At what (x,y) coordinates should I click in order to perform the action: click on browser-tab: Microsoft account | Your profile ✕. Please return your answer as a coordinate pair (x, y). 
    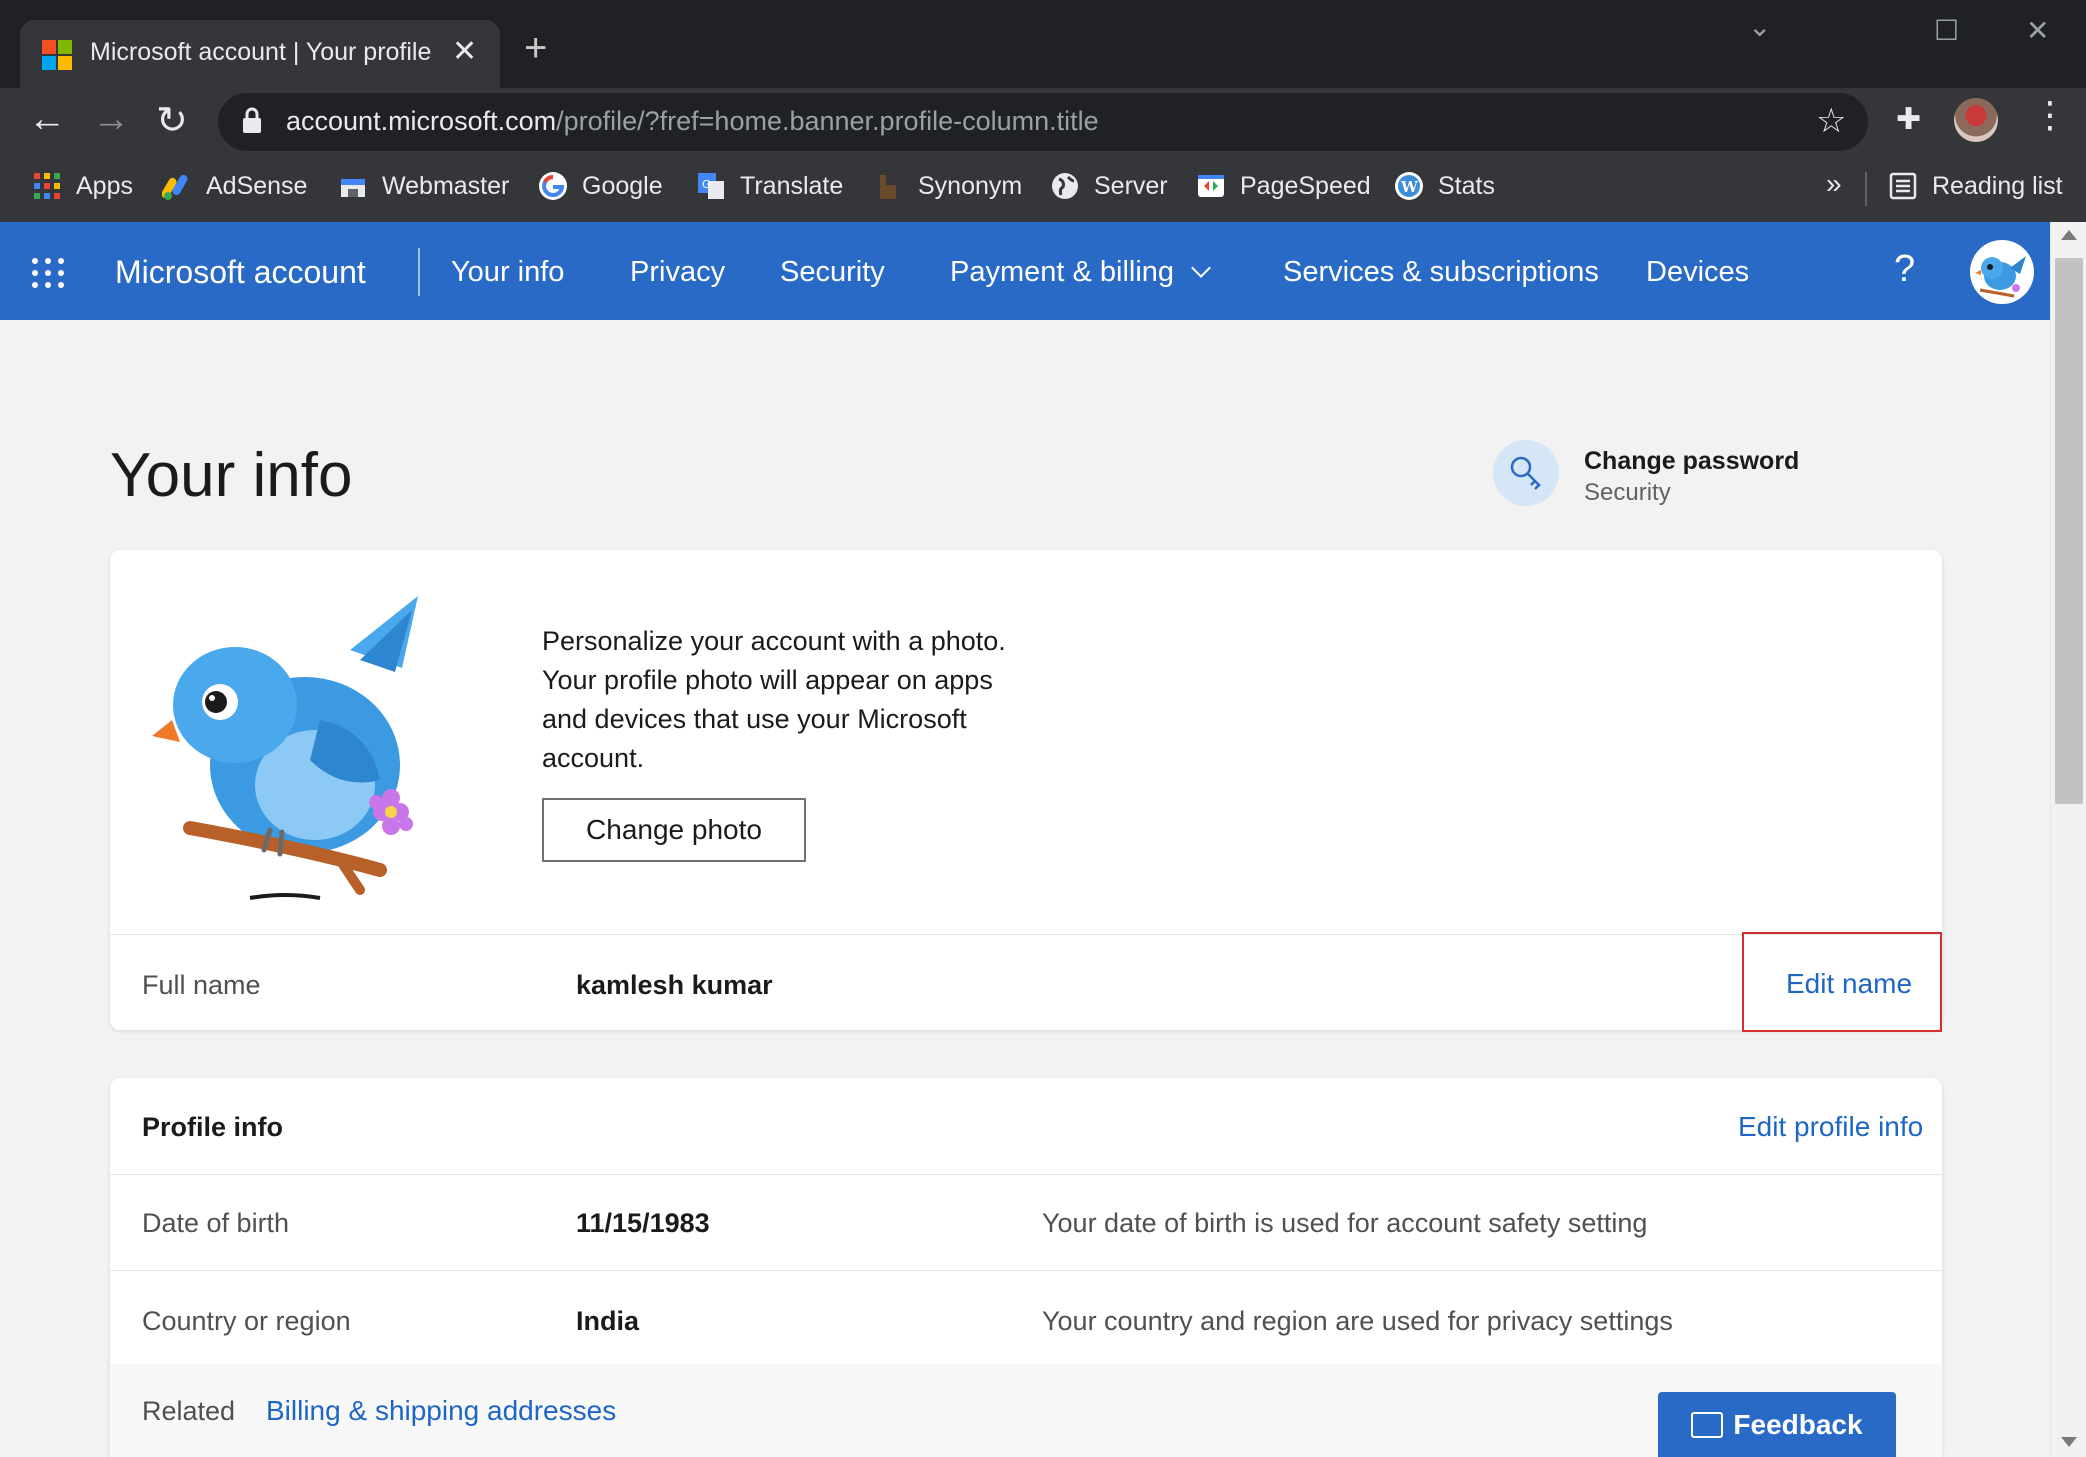
    Looking at the image, I should click on (260, 54).